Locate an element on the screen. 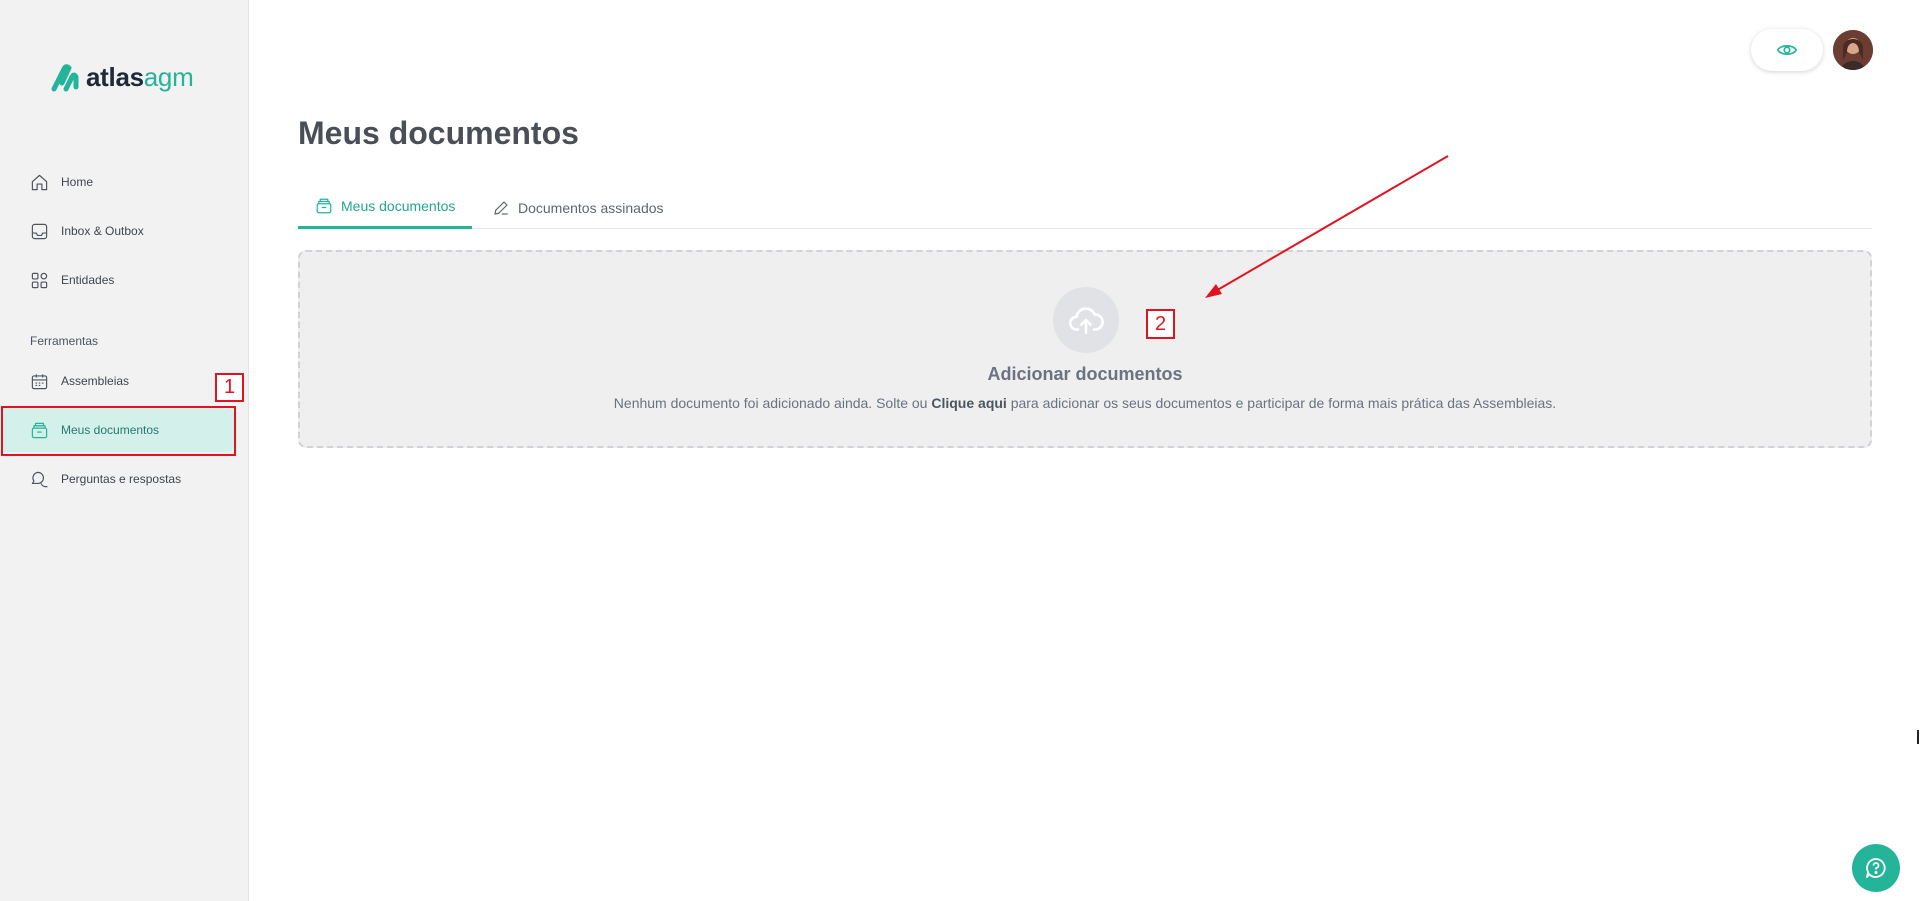  tab-documentos-assinados: Documentos assinados is located at coordinates (578, 207).